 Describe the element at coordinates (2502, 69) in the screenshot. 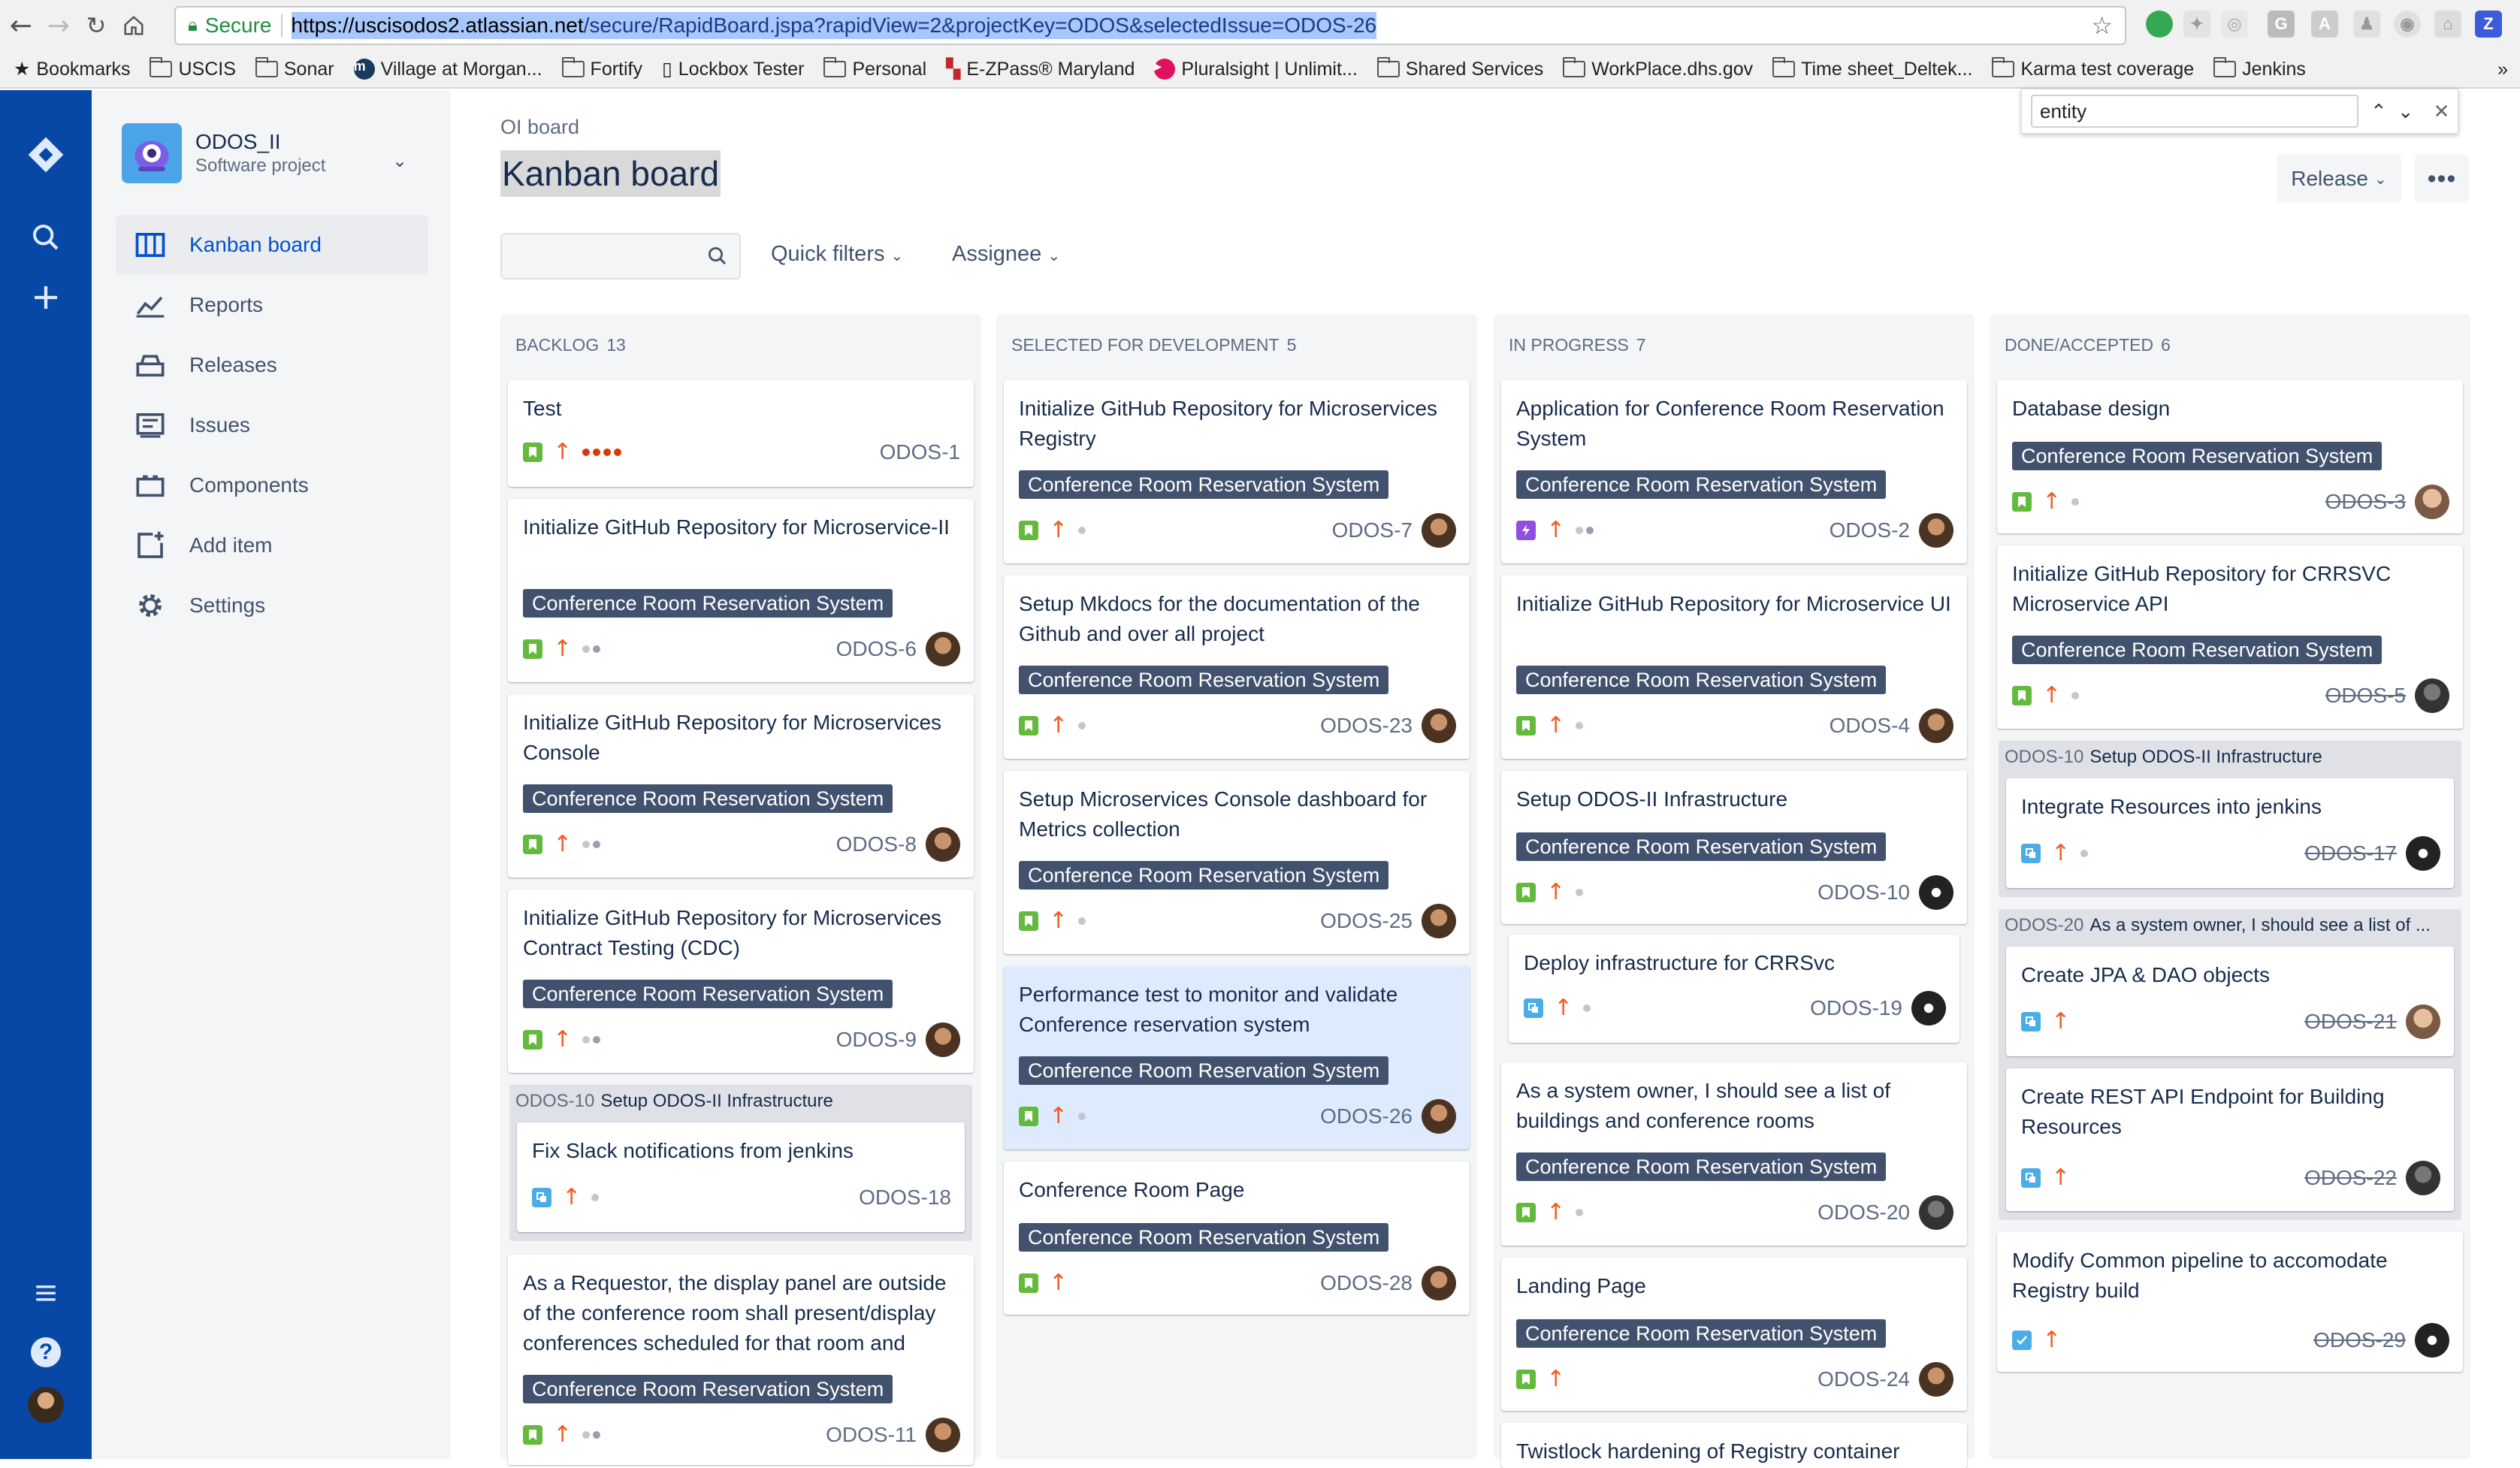

I see `more-bookmarks-icon: »` at that location.